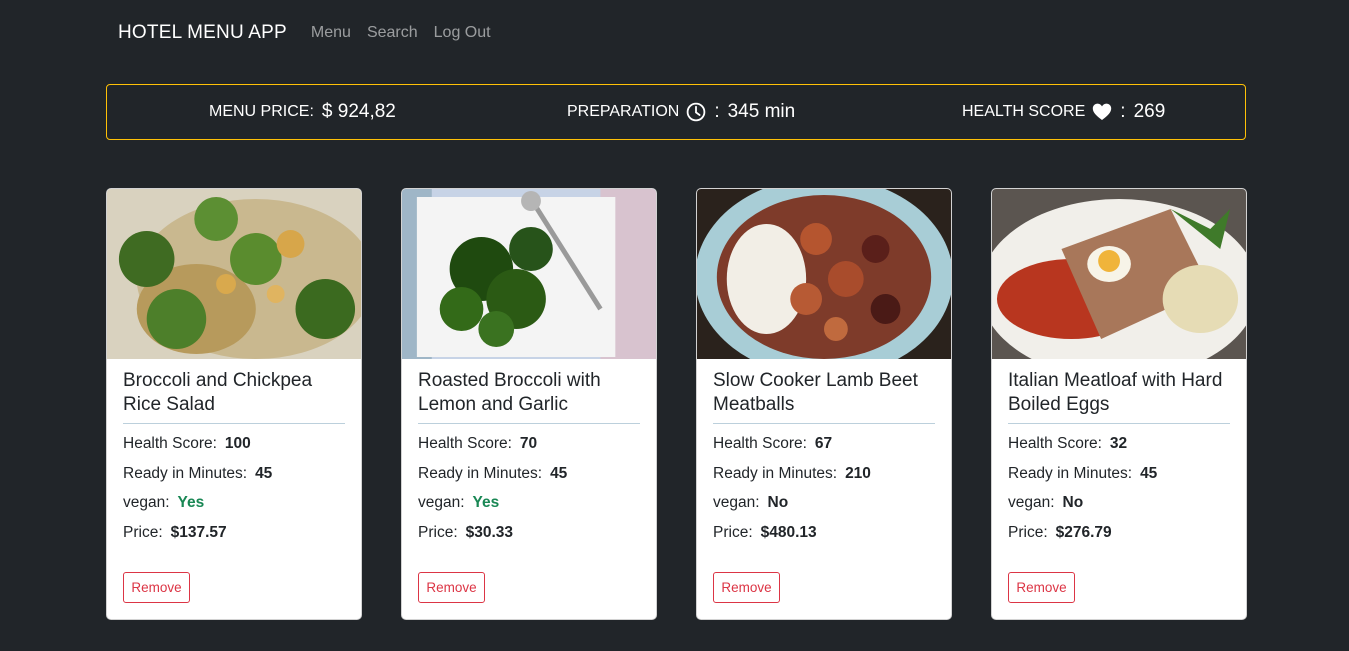  What do you see at coordinates (1024, 111) in the screenshot?
I see `health-score-label: HEALTH SCORE` at bounding box center [1024, 111].